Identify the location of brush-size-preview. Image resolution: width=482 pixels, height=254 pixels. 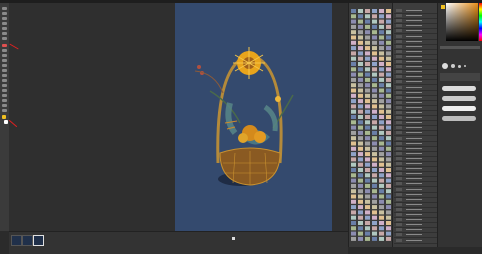
(445, 66).